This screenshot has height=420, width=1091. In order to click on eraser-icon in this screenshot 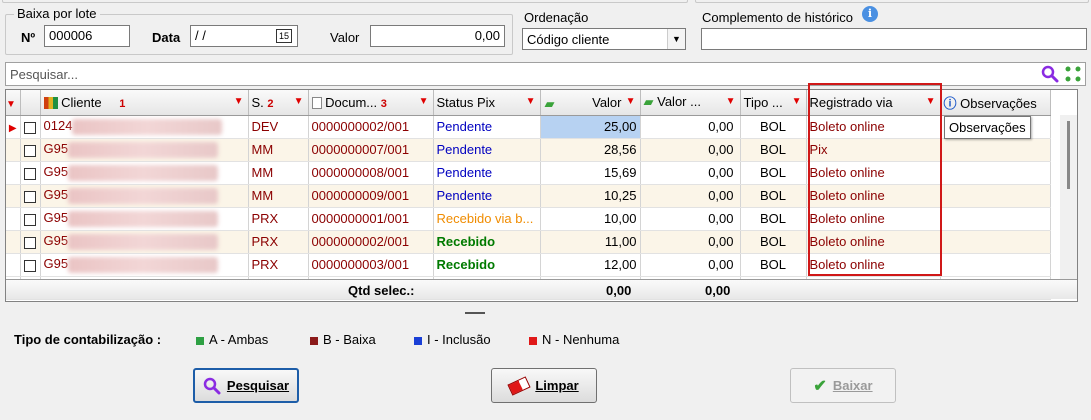, I will do `click(519, 385)`.